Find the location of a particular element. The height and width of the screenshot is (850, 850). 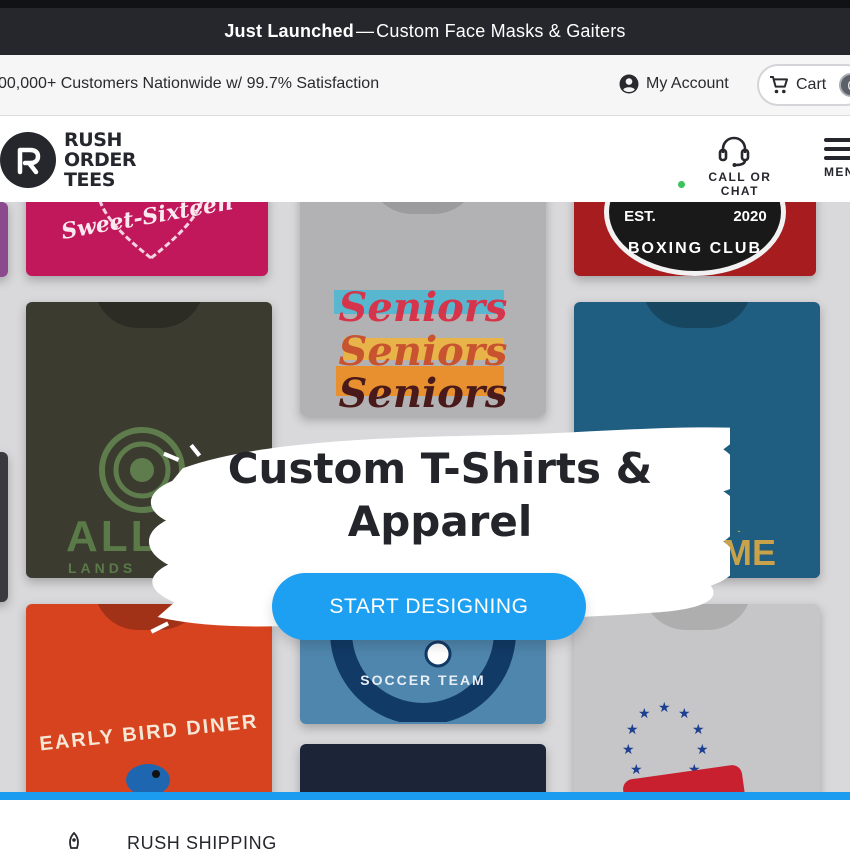

hero-title-line-2: Apparel is located at coordinates (440, 521).